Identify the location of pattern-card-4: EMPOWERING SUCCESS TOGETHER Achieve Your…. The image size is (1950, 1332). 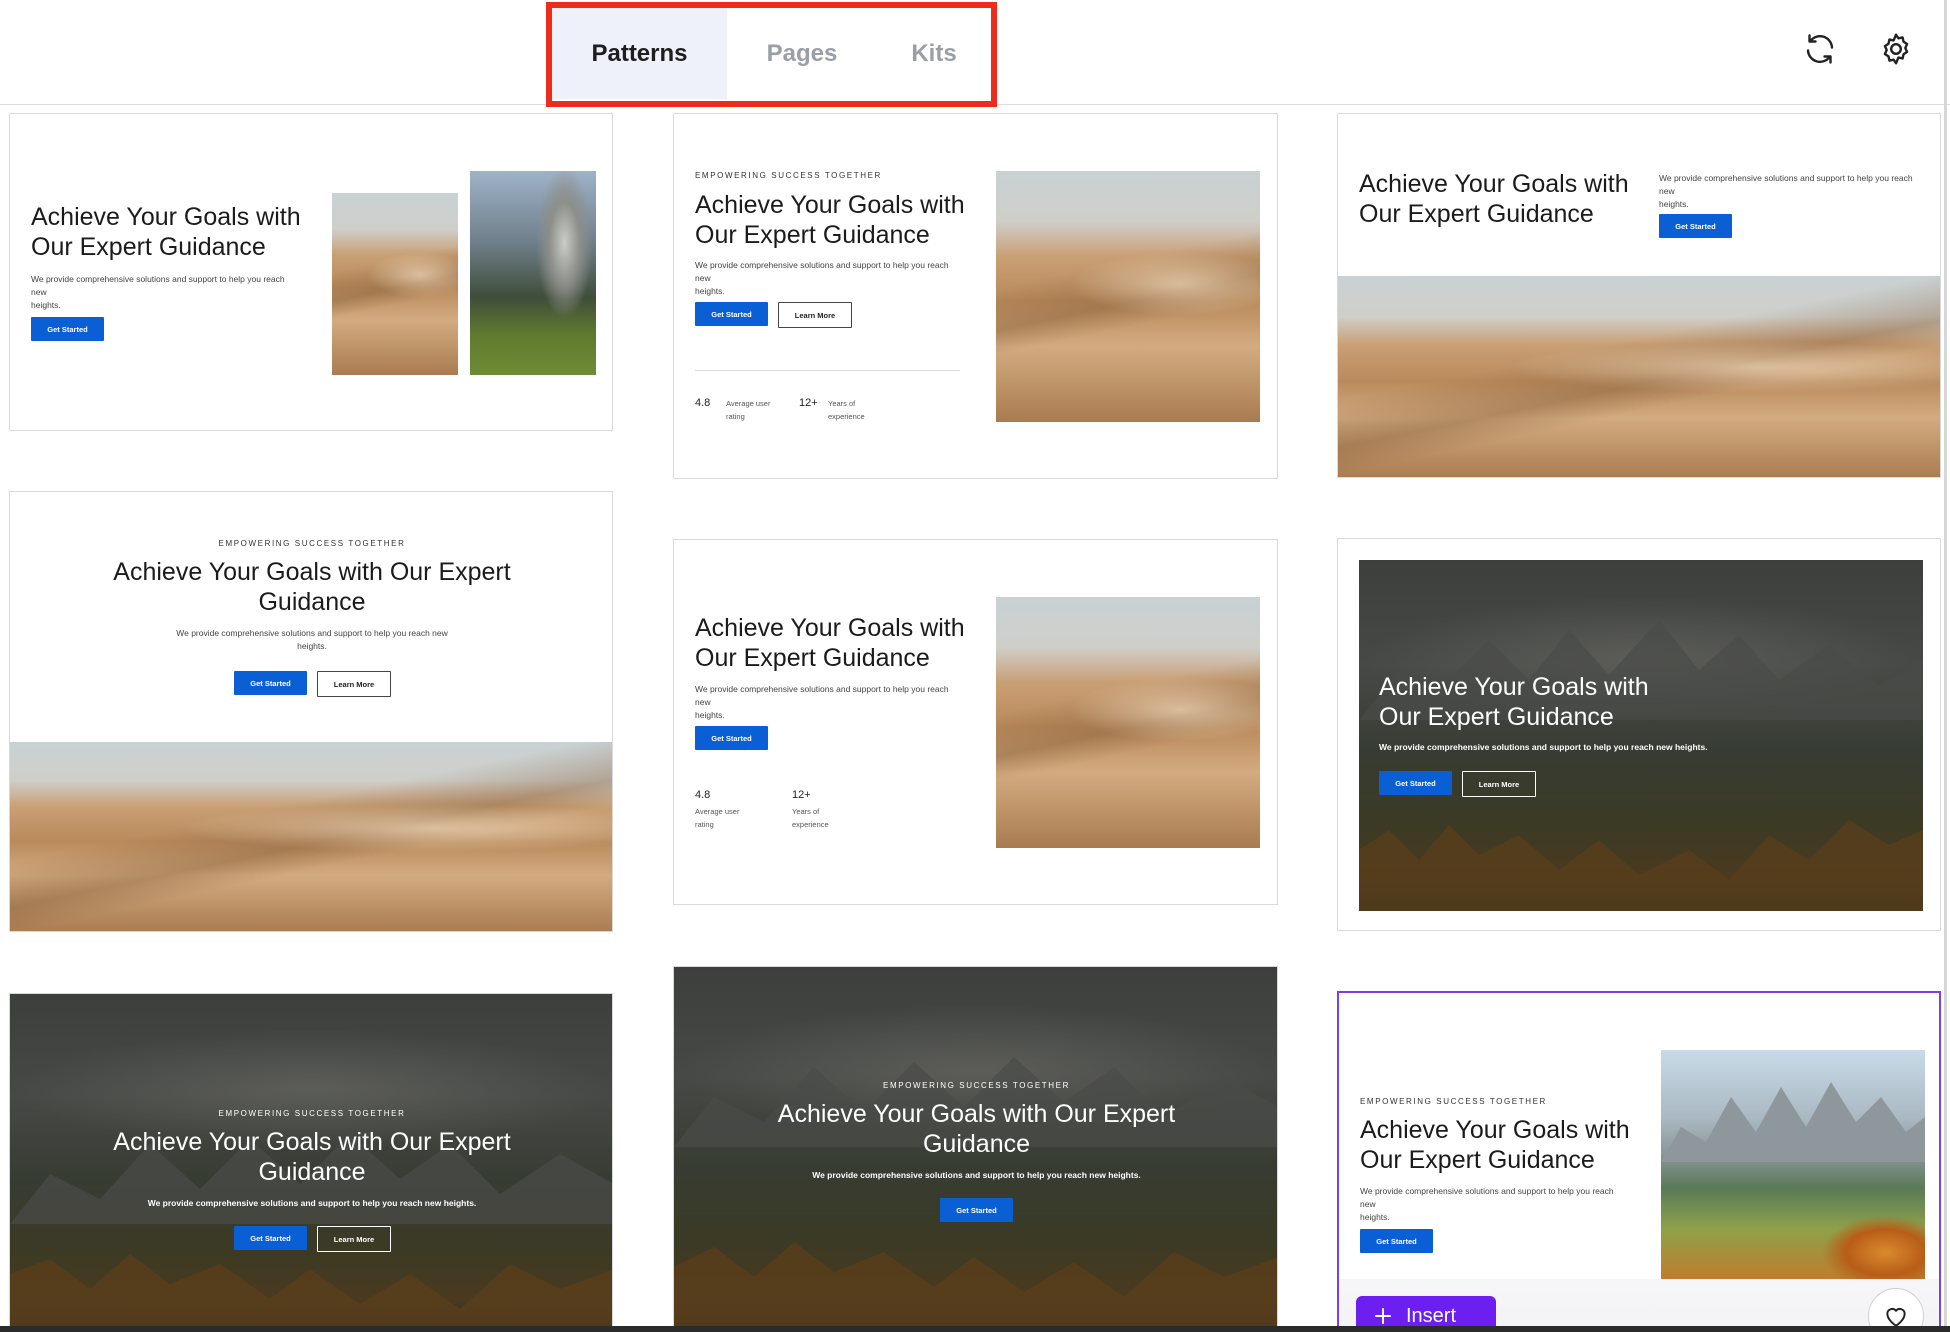
(311, 711).